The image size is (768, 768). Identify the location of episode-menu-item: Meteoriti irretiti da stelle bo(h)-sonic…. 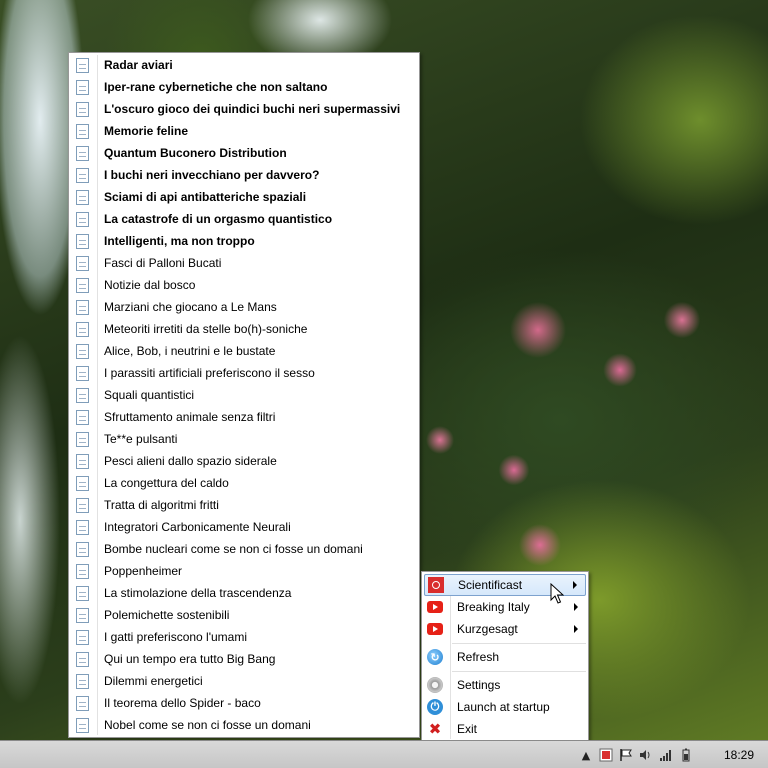
(244, 329).